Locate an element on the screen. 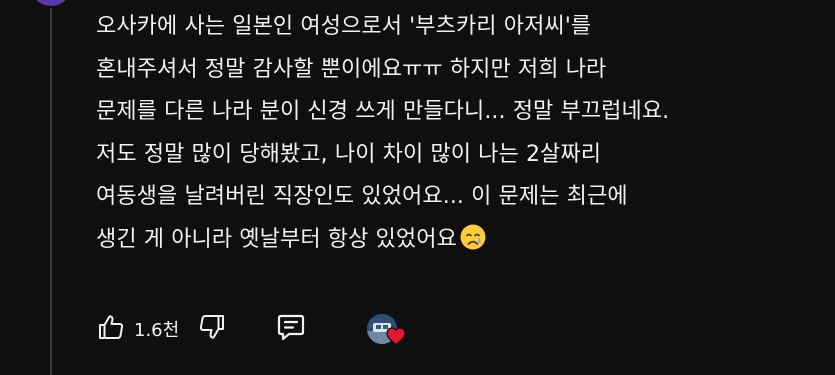 Image resolution: width=835 pixels, height=375 pixels. crying-face-icon is located at coordinates (473, 245).